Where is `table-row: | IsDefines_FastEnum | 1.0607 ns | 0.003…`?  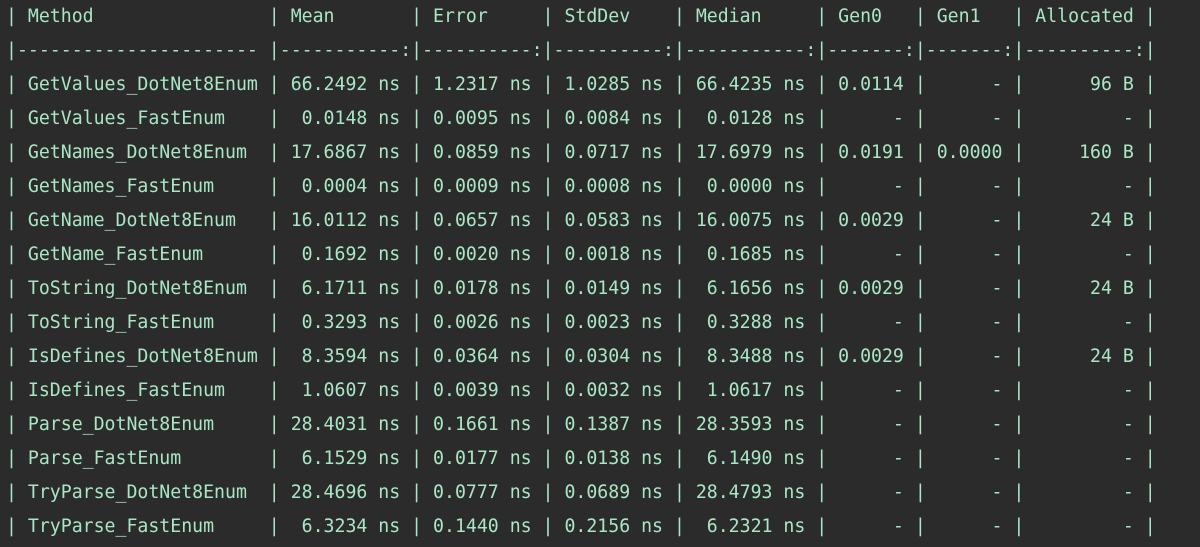 table-row: | IsDefines_FastEnum | 1.0607 ns | 0.003… is located at coordinates (581, 390).